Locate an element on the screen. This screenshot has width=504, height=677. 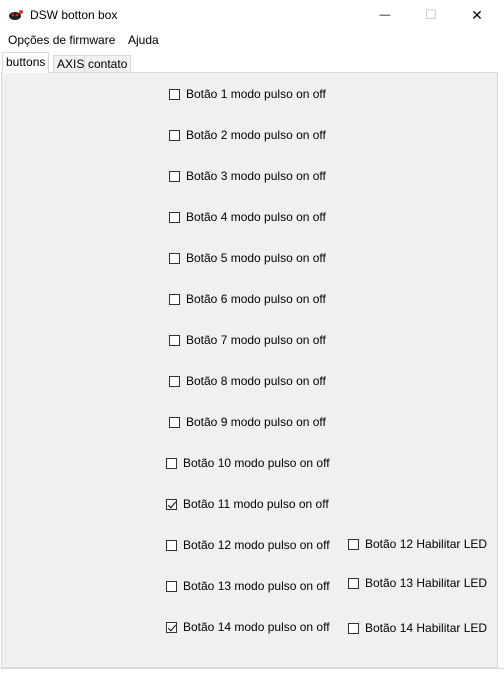
mode-checkbox-13: Botão 13 modo pulso on off is located at coordinates (248, 586).